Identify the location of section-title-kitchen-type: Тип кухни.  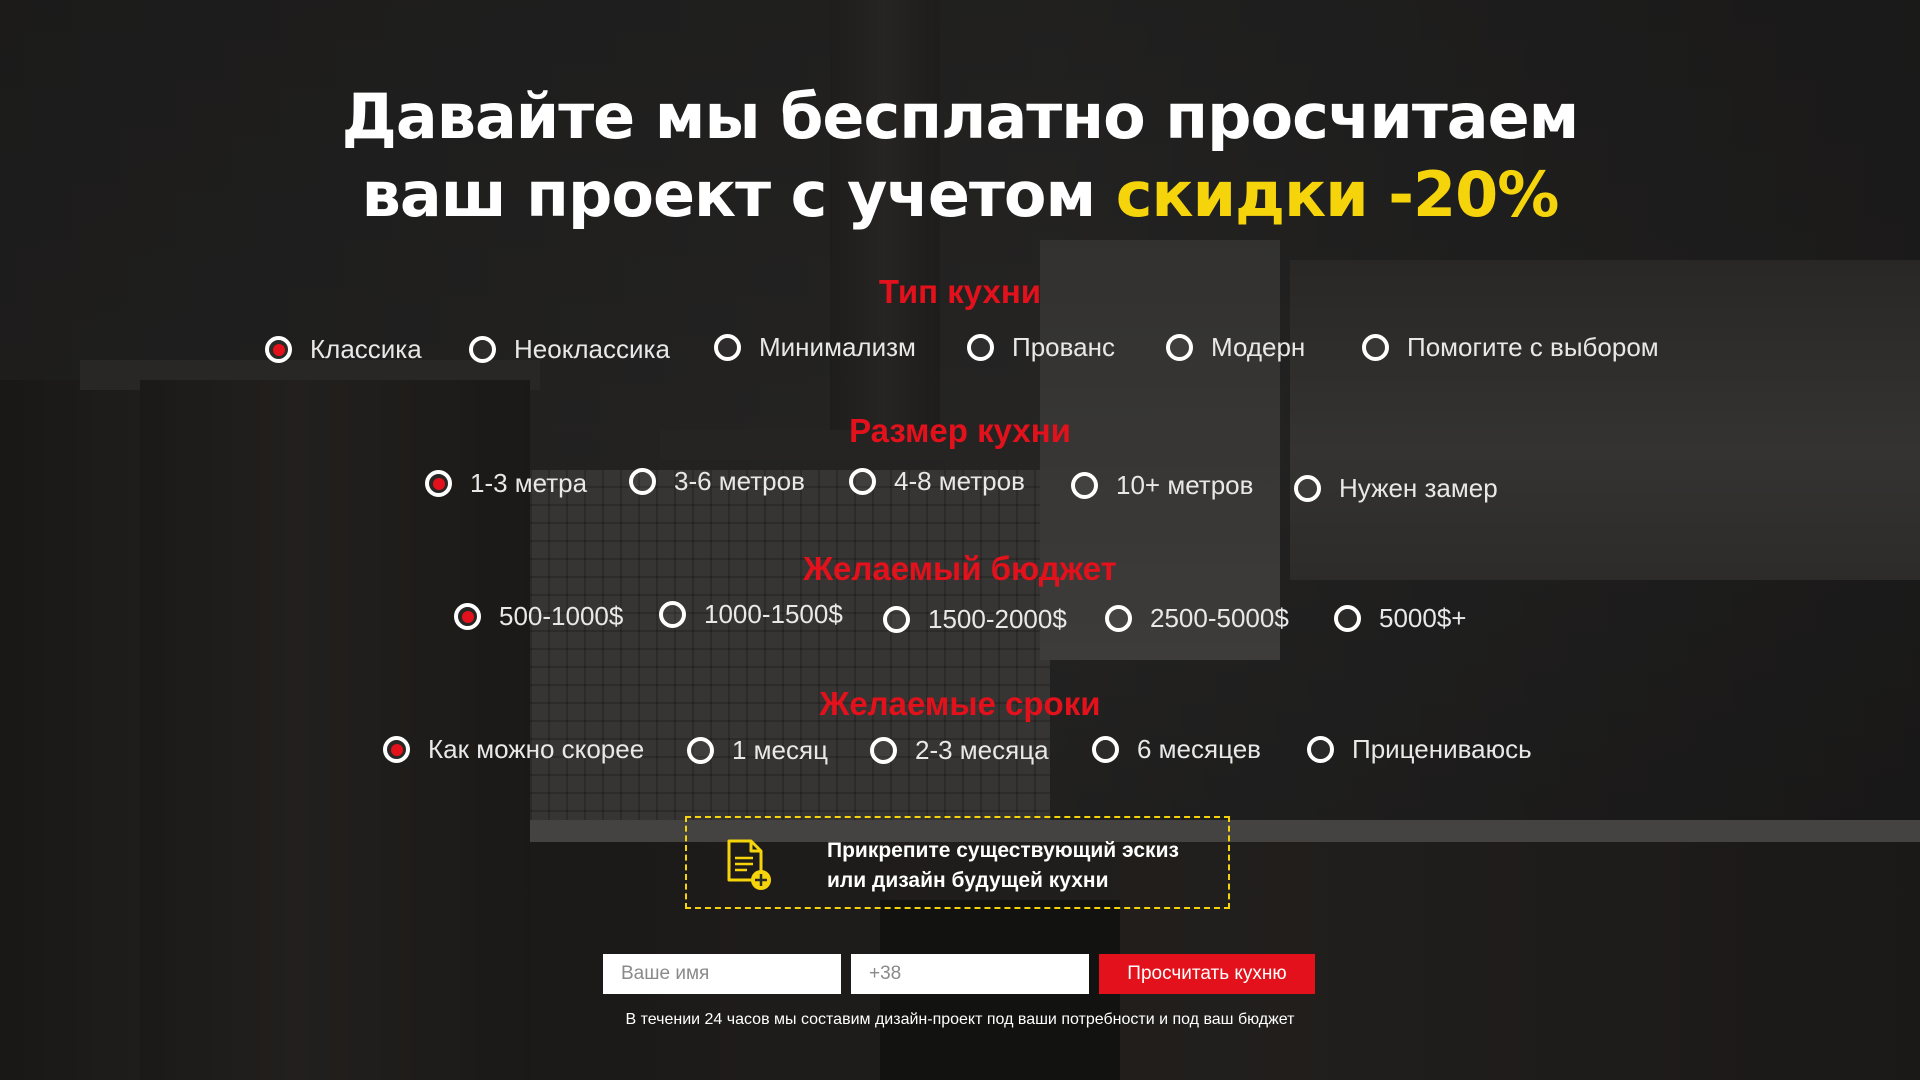
(960, 291).